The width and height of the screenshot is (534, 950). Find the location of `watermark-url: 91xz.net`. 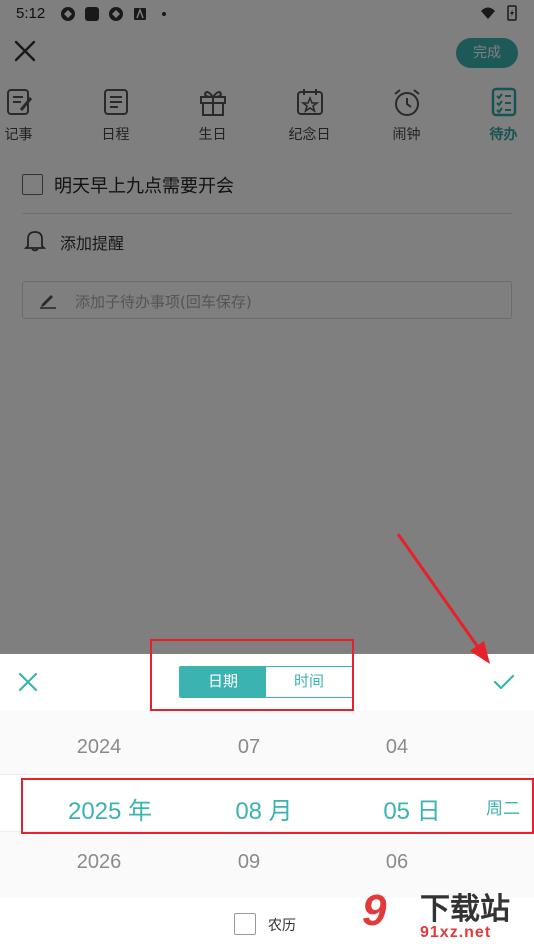

watermark-url: 91xz.net is located at coordinates (456, 932).